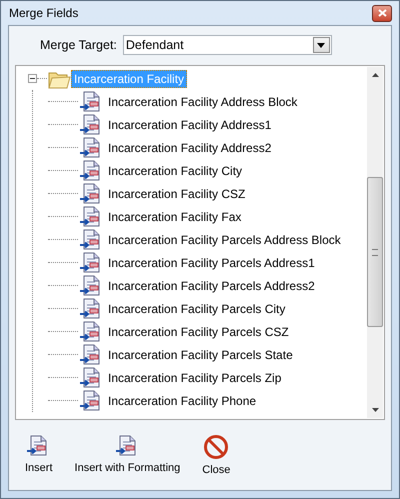 The height and width of the screenshot is (499, 400). I want to click on tree-item: Incarceration Facility Fax, so click(174, 217).